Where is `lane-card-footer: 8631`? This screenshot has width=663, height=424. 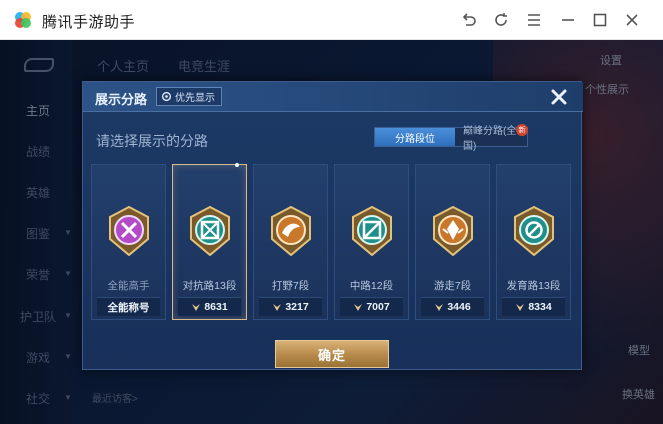 lane-card-footer: 8631 is located at coordinates (209, 306).